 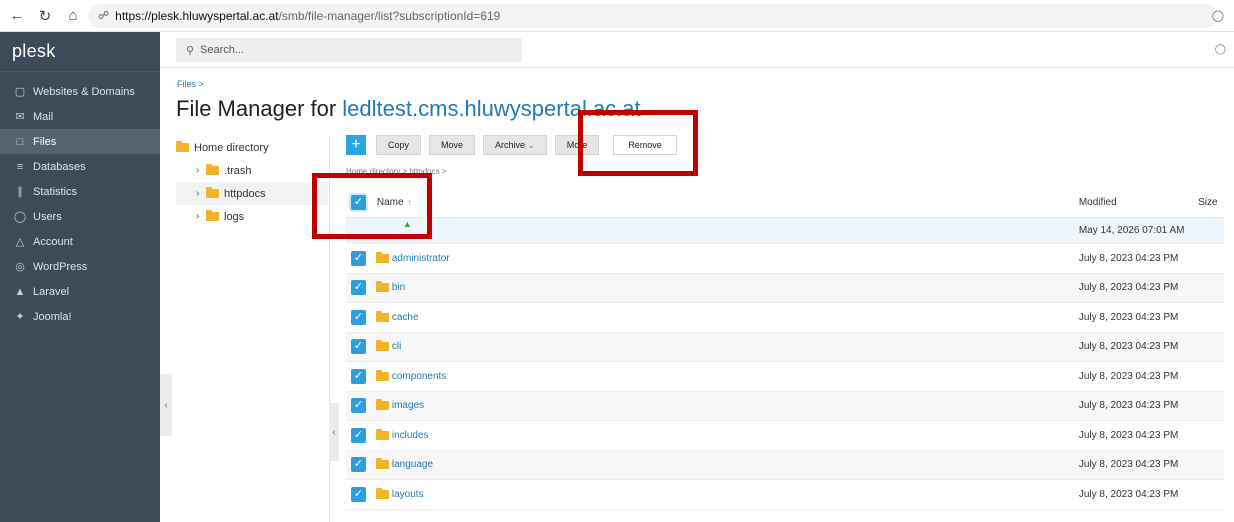 What do you see at coordinates (785, 259) in the screenshot?
I see `table-row: ✓ administrator July 8, 2023 04:23 PM` at bounding box center [785, 259].